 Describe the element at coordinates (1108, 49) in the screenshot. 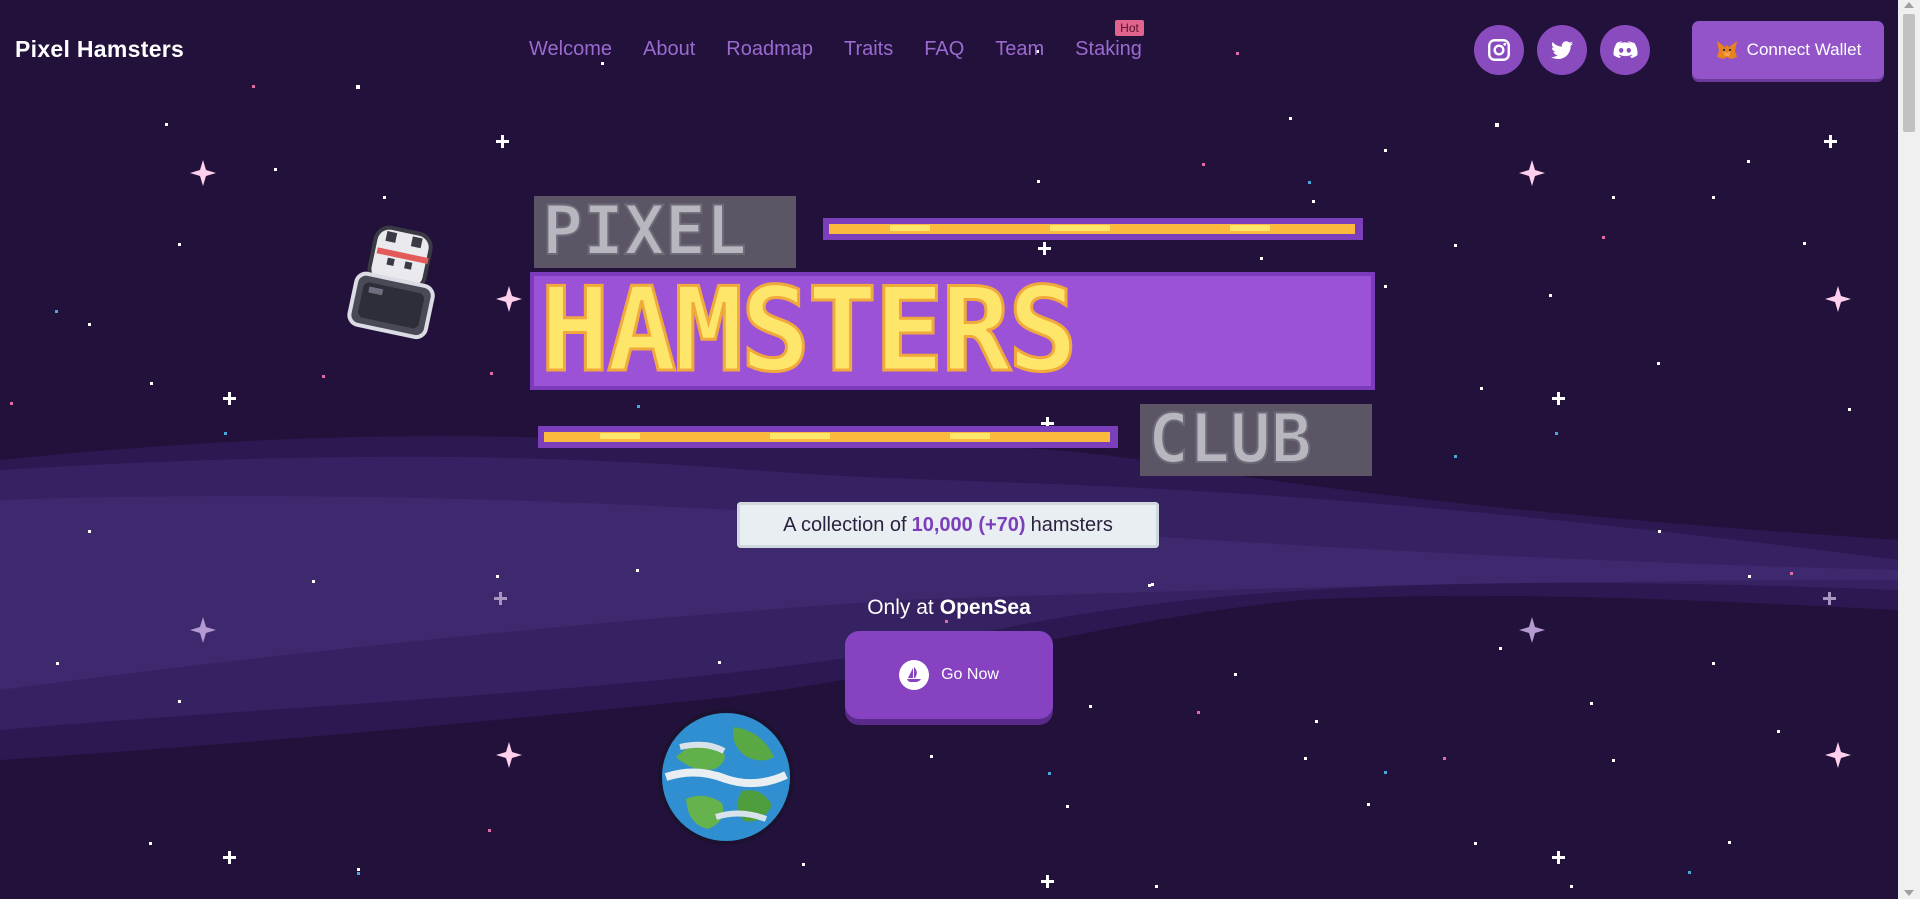

I see `nav-staking-label: Staking` at that location.